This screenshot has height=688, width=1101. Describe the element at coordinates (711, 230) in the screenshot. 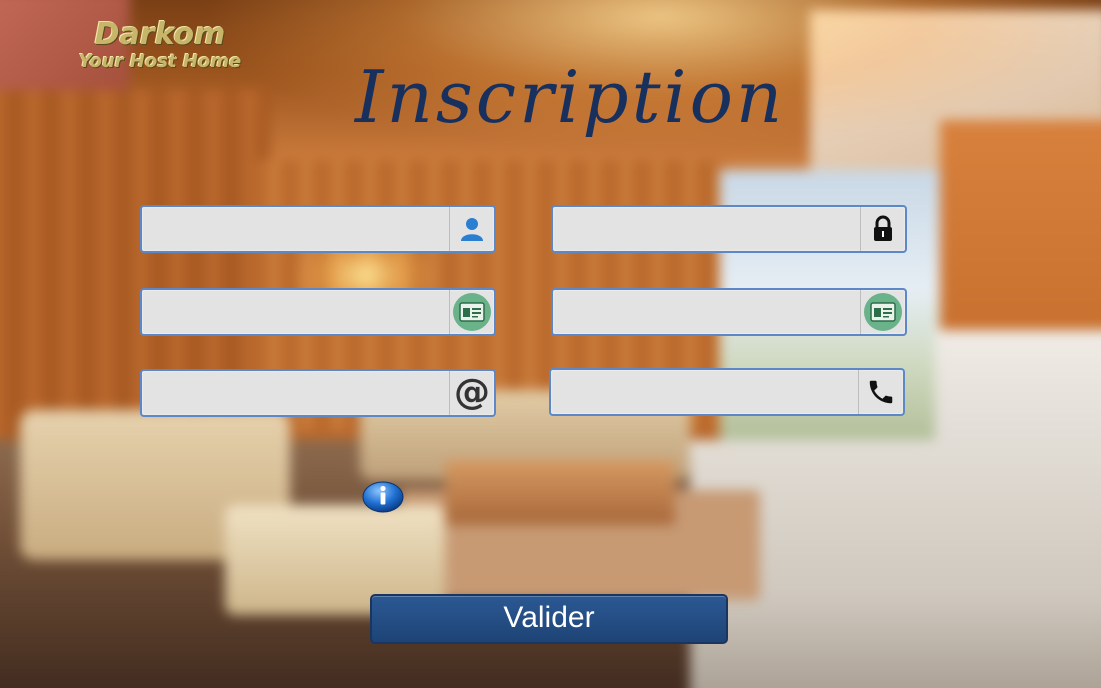

I see `password-input` at that location.